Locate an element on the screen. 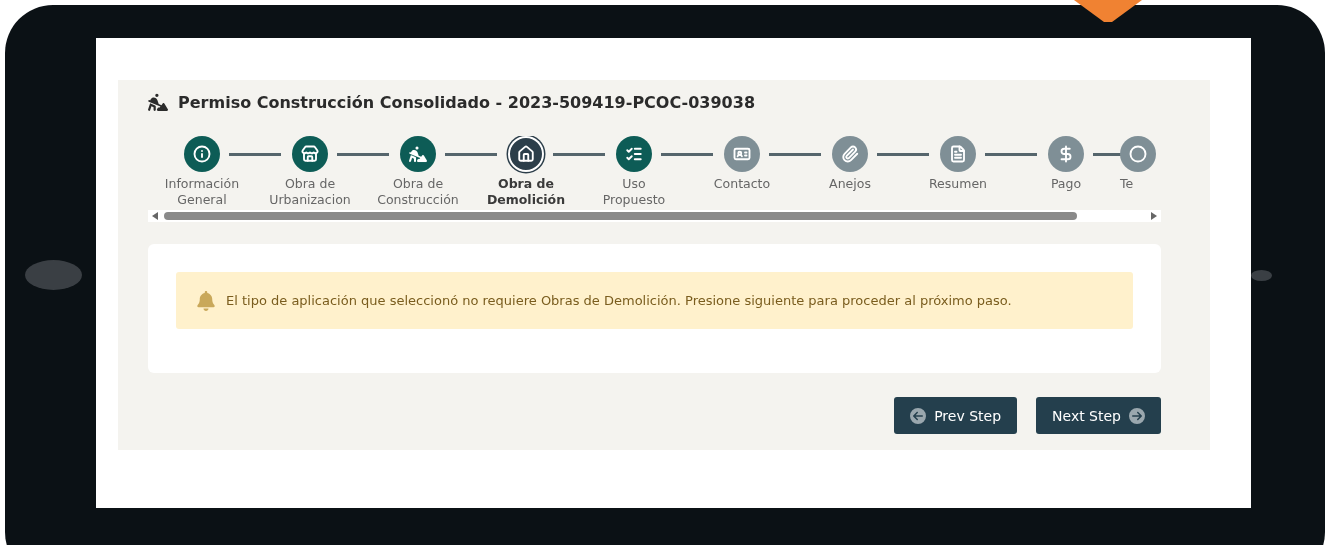 This screenshot has height=545, width=1332. scroll-left-icon is located at coordinates (155, 216).